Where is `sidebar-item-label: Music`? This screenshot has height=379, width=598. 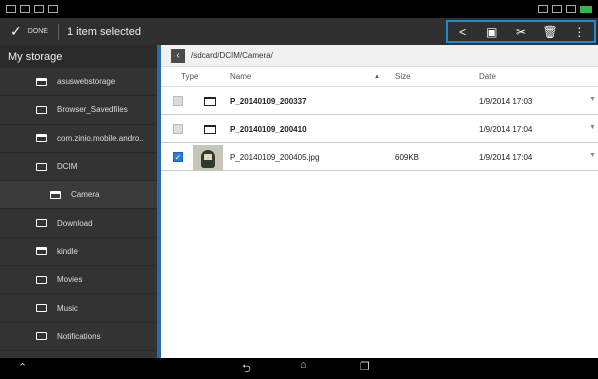 sidebar-item-label: Music is located at coordinates (67, 308).